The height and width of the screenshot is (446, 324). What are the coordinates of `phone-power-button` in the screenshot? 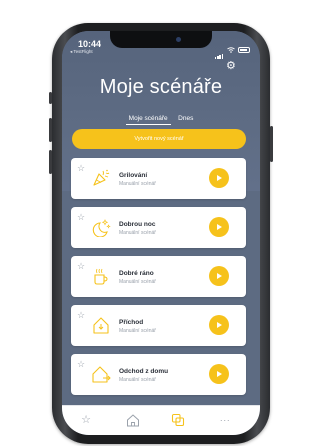 It's located at (271, 144).